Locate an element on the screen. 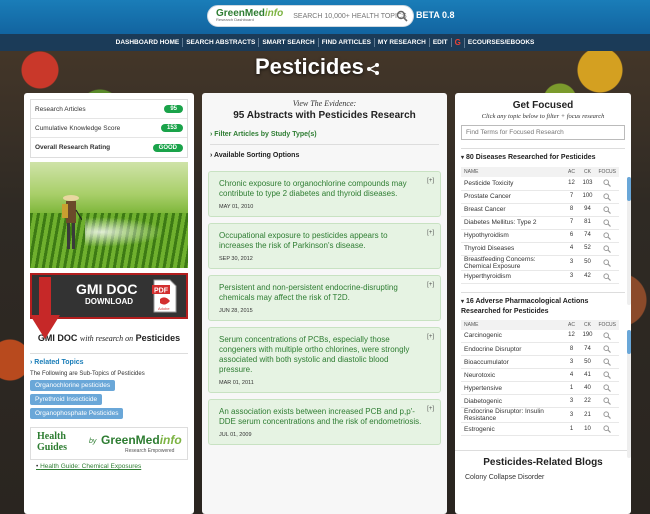  row-name: Endocrine Disruptor: Insulin Resistance is located at coordinates (512, 415).